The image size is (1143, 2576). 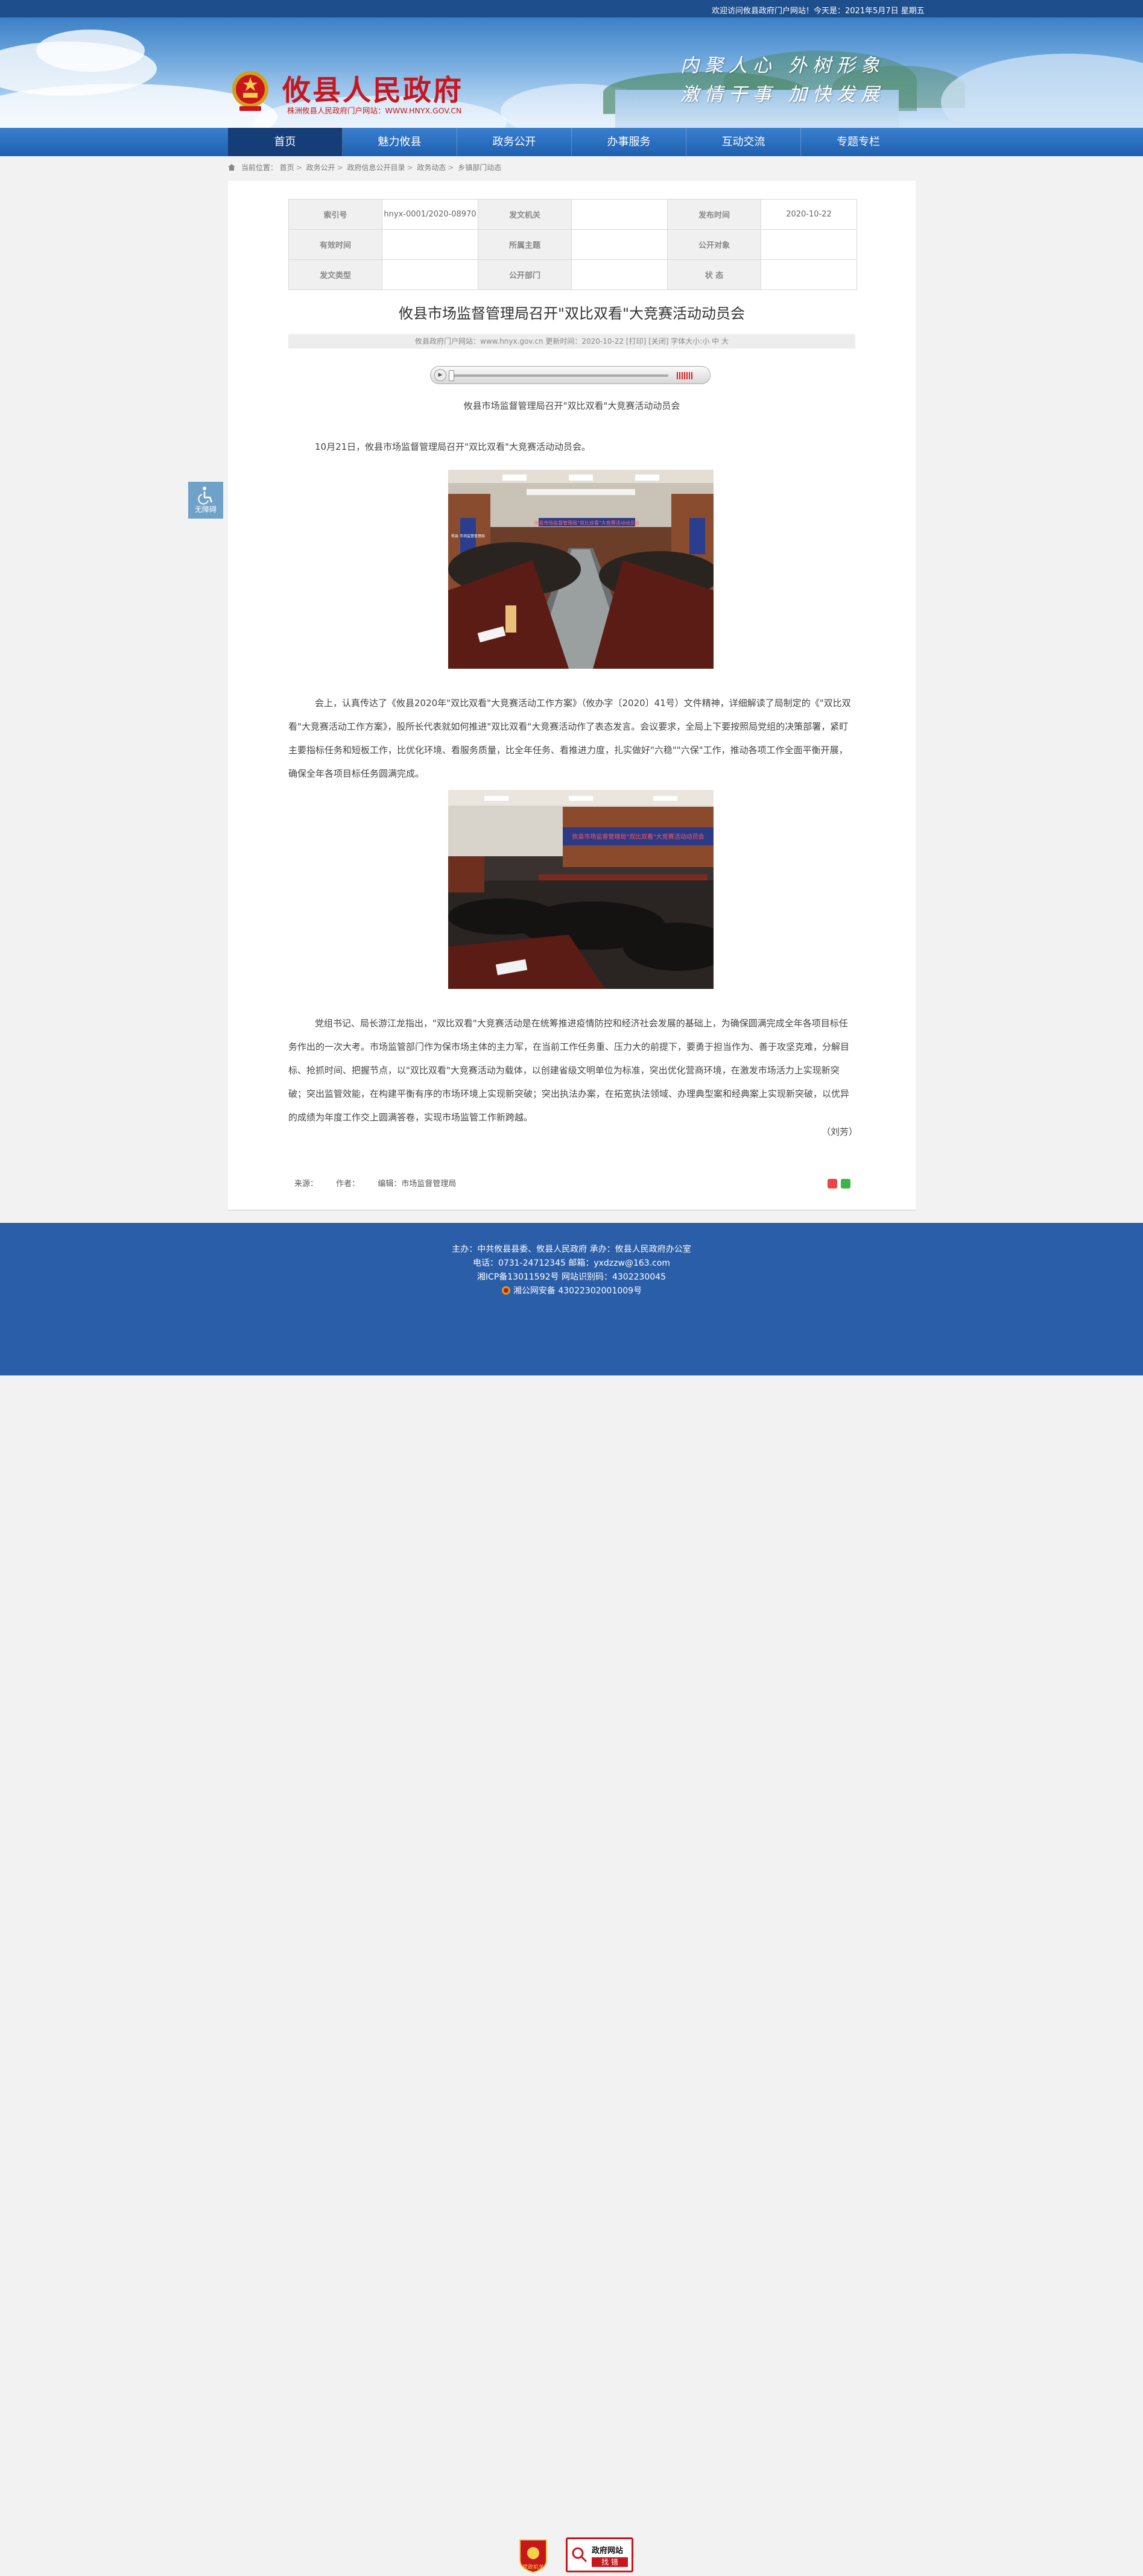 I want to click on meeting-photo-2: 攸县市场监督管理局"双比双看"大竞赛活动动员会, so click(x=581, y=889).